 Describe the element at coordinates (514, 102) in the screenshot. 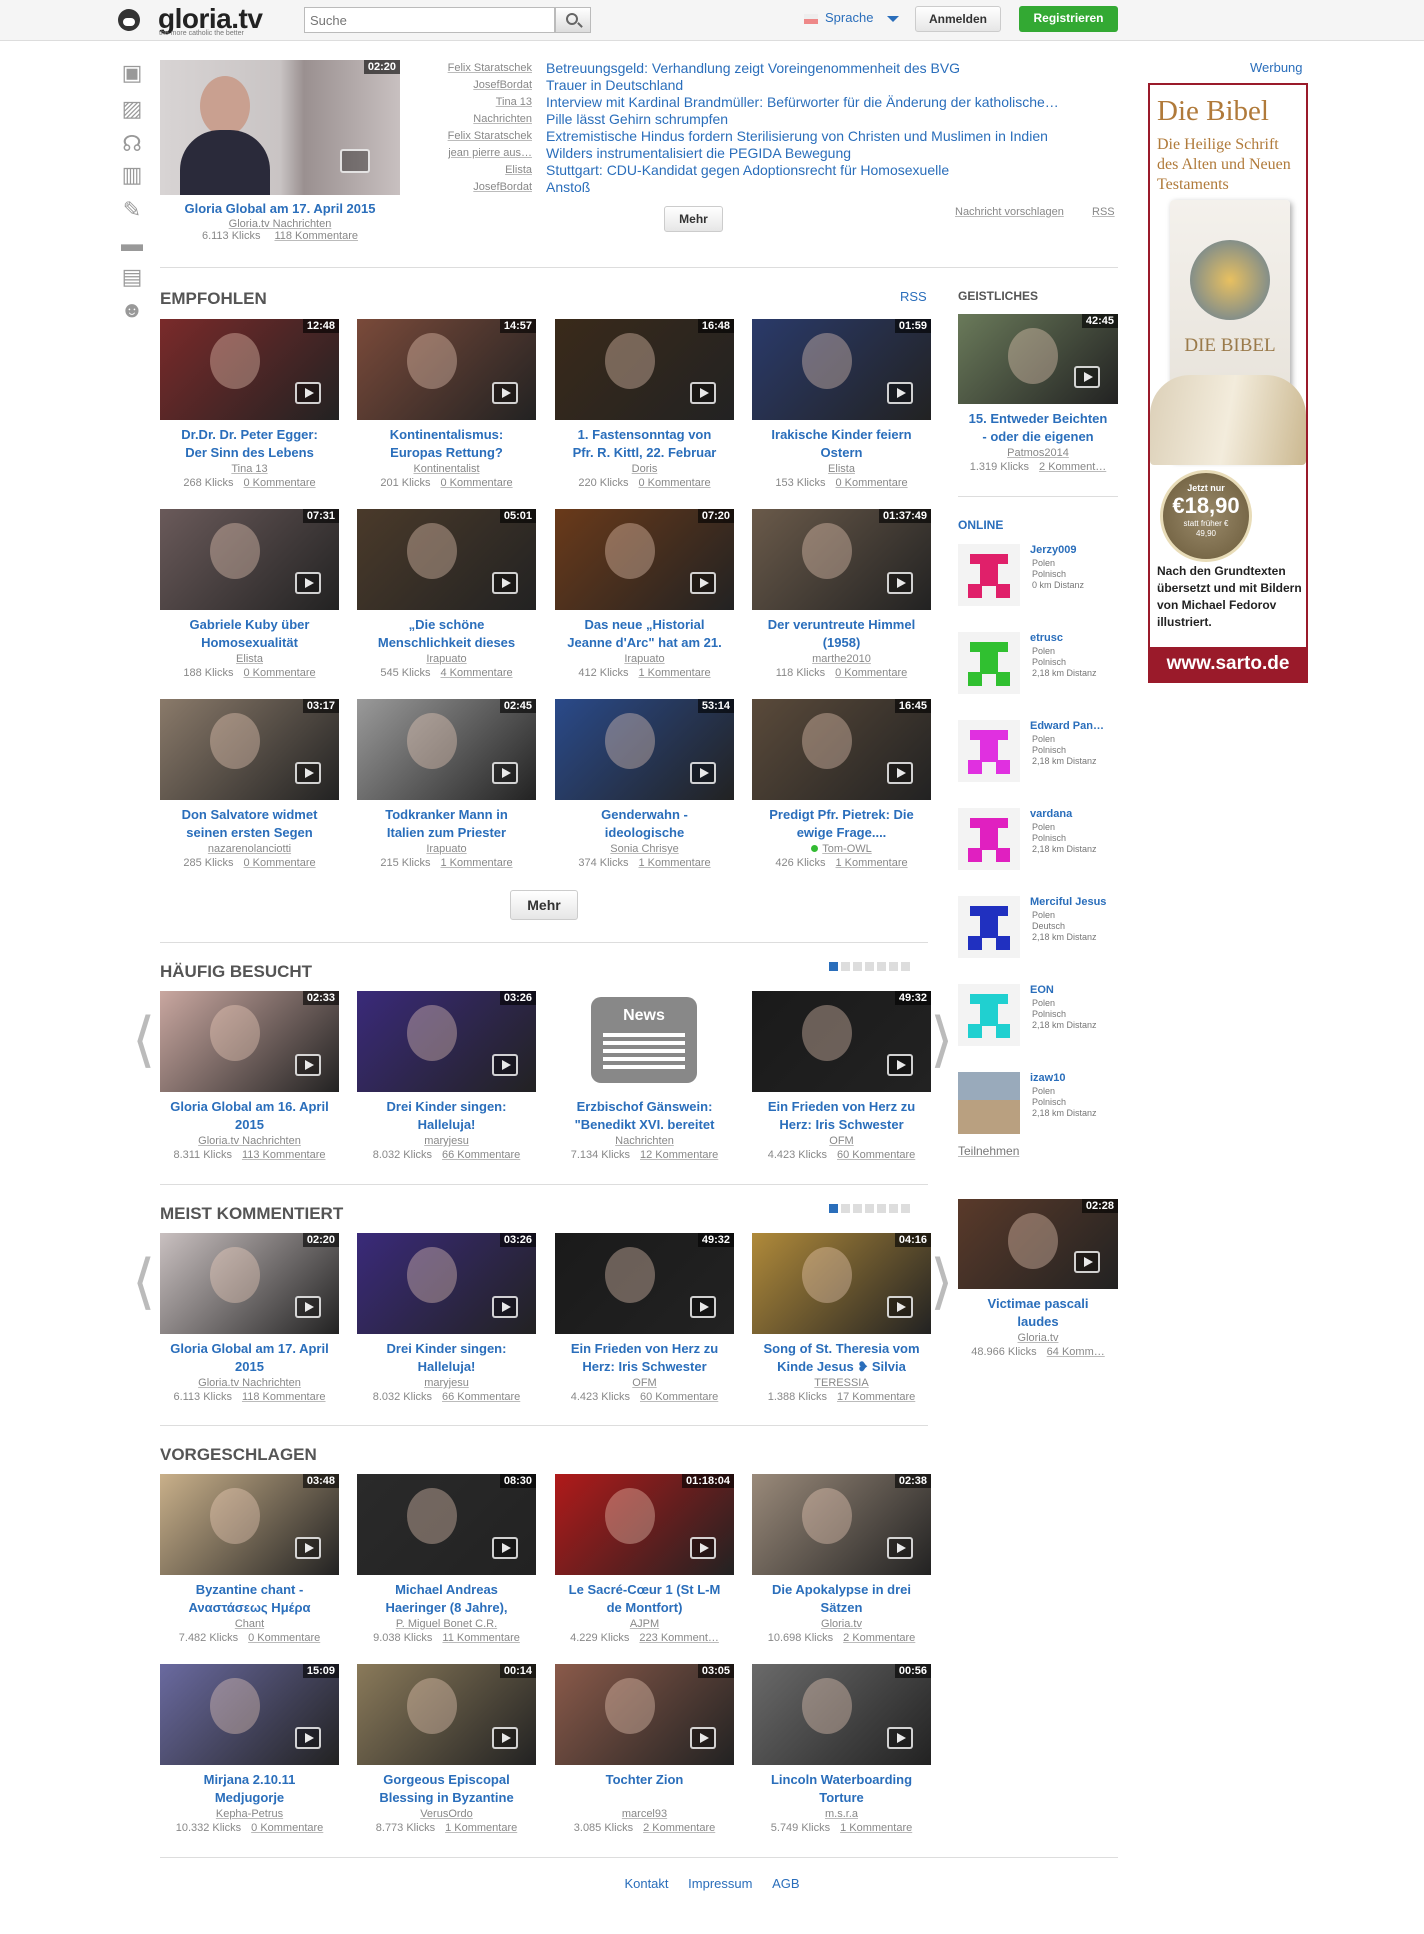

I see `news-author: Tina 13` at that location.